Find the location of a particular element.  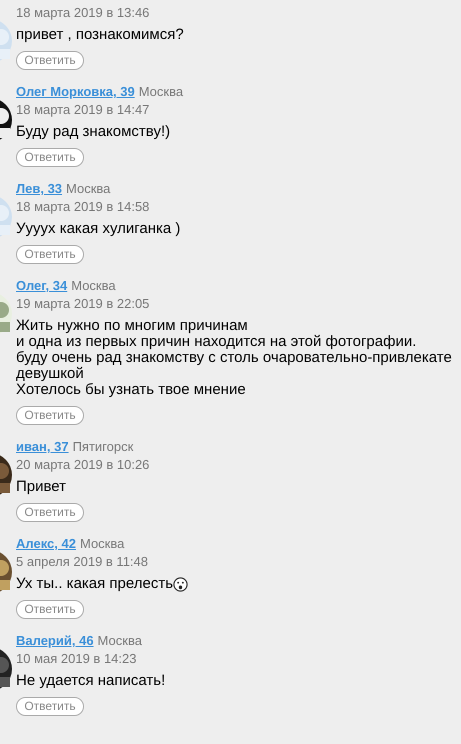

comment-date: 10 мая 2019 в 14:23 is located at coordinates (77, 659).